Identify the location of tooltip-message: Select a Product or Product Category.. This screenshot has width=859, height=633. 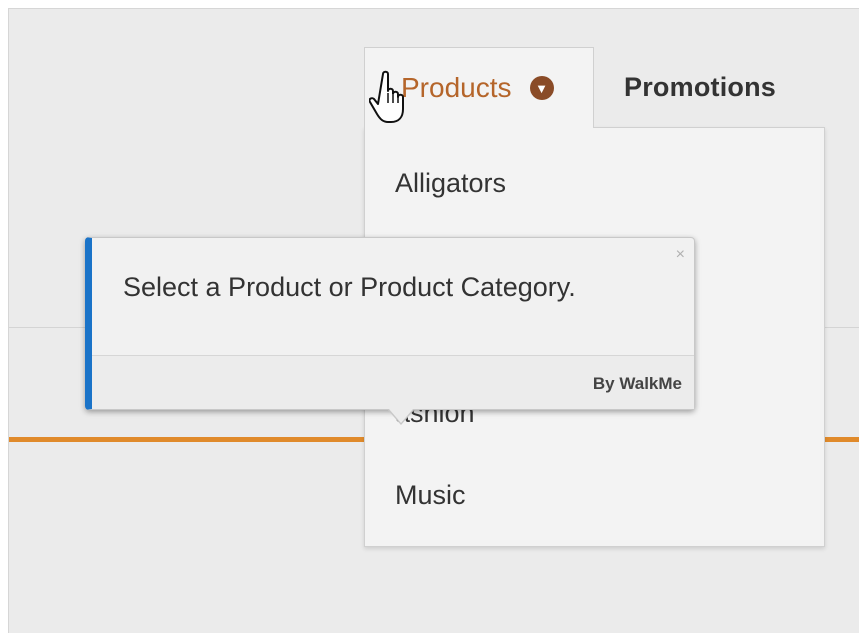
(349, 287).